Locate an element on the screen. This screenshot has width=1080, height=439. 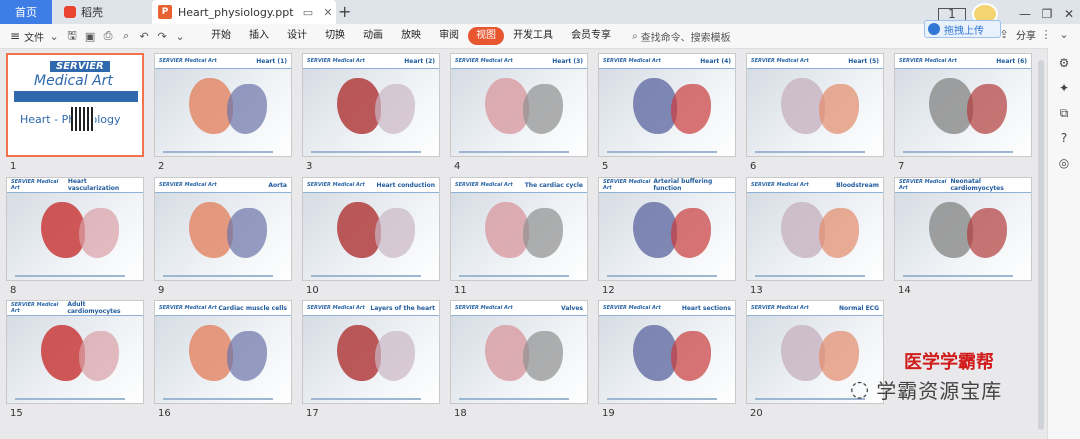
slide-thumbnail: SERVIER Medical Art Layers of the heart is located at coordinates (371, 352).